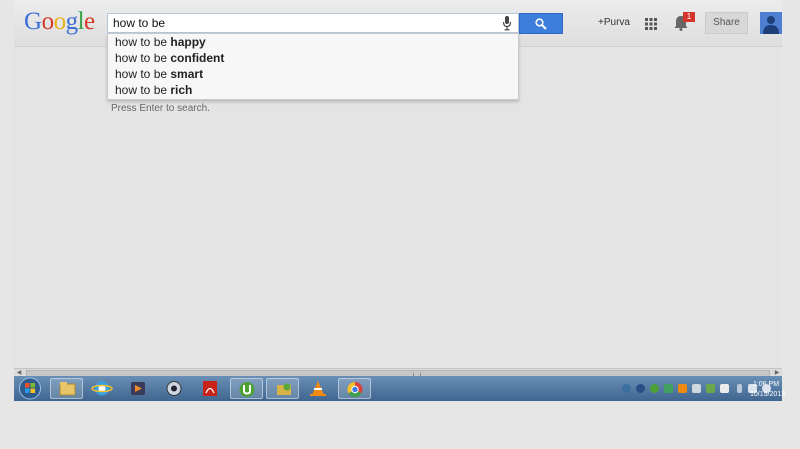 The width and height of the screenshot is (800, 449). What do you see at coordinates (313, 90) in the screenshot?
I see `suggestion-item: how to be rich` at bounding box center [313, 90].